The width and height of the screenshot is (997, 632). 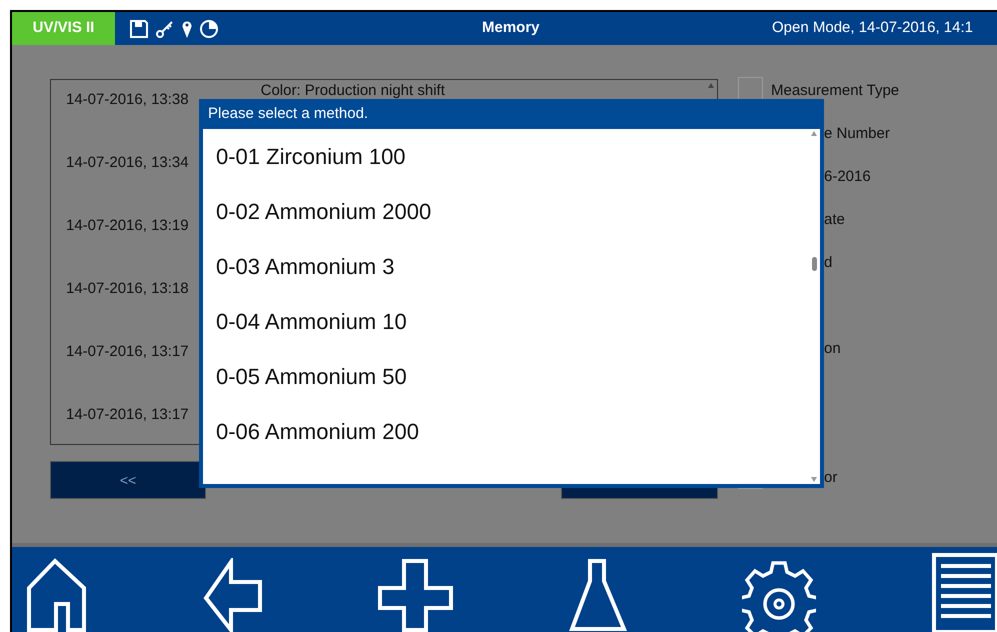 What do you see at coordinates (415, 595) in the screenshot?
I see `plus-icon` at bounding box center [415, 595].